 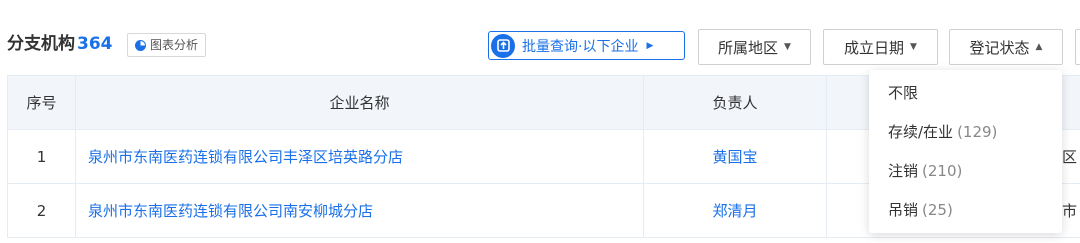 I want to click on column-header-index: 序号, so click(x=41, y=102).